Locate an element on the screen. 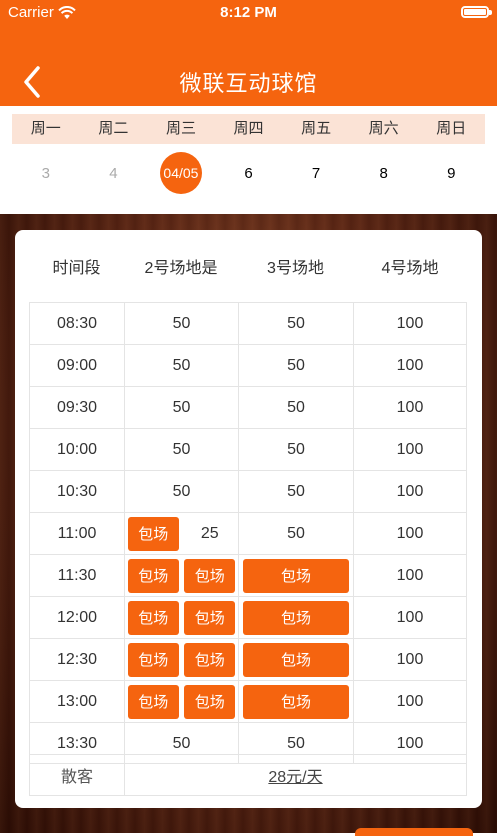 Image resolution: width=497 pixels, height=836 pixels. slot-price: 25 is located at coordinates (210, 534).